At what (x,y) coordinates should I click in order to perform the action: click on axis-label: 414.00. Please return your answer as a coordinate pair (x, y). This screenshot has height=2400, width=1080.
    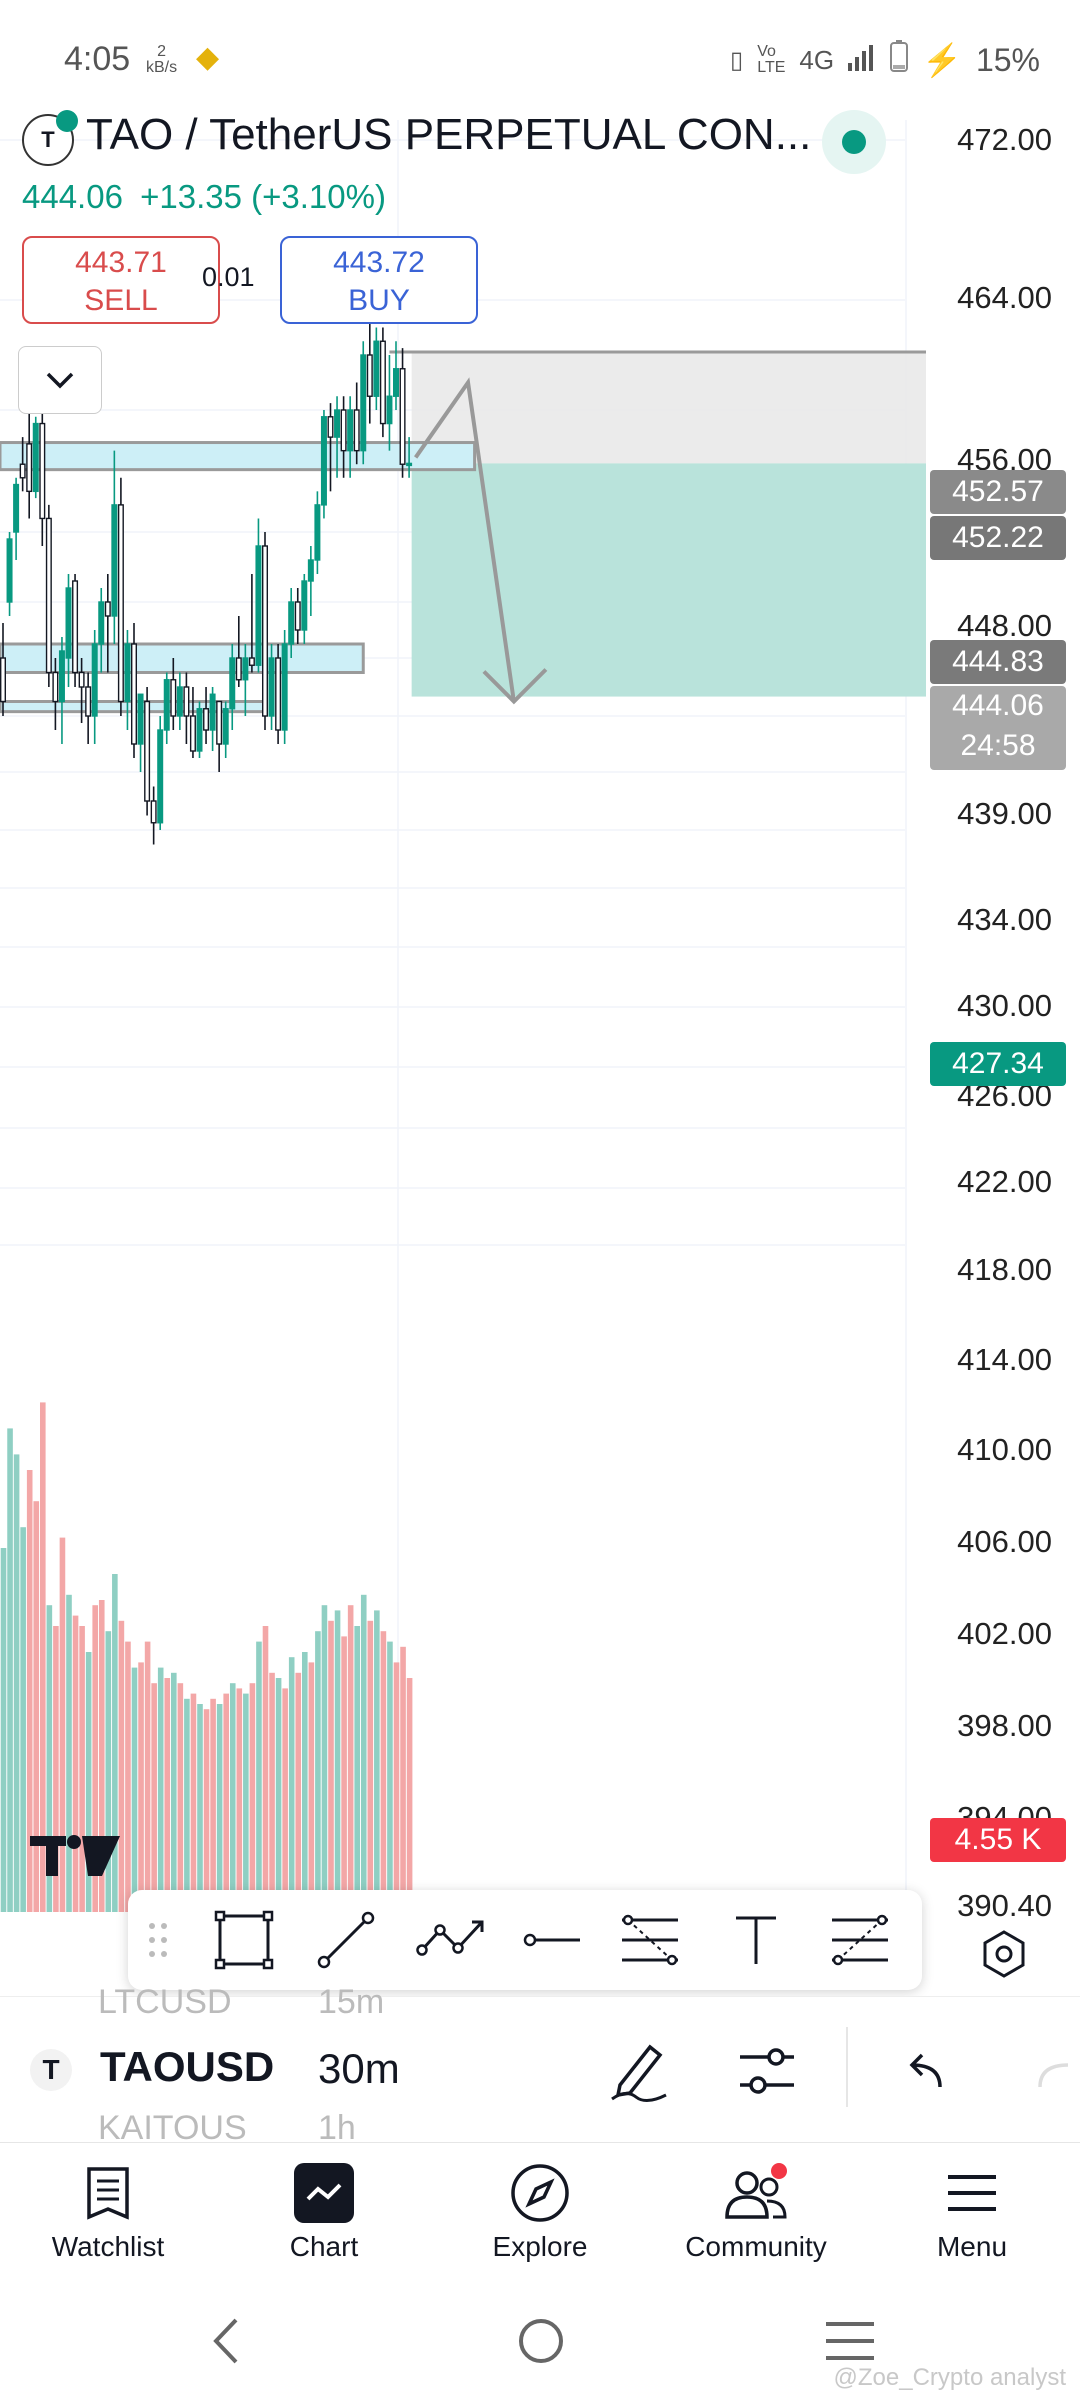
    Looking at the image, I should click on (1004, 1359).